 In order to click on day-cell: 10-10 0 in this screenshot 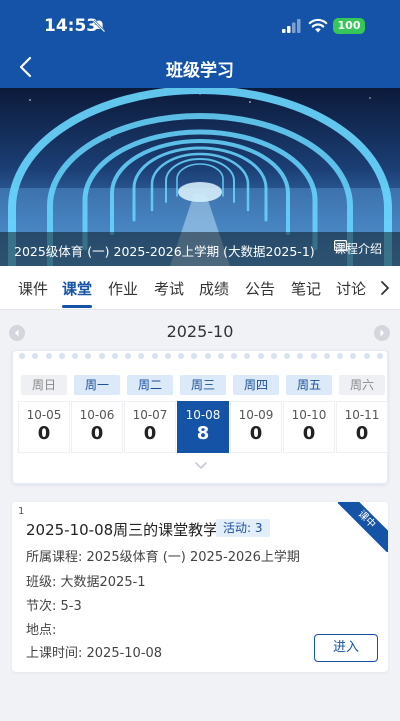, I will do `click(309, 427)`.